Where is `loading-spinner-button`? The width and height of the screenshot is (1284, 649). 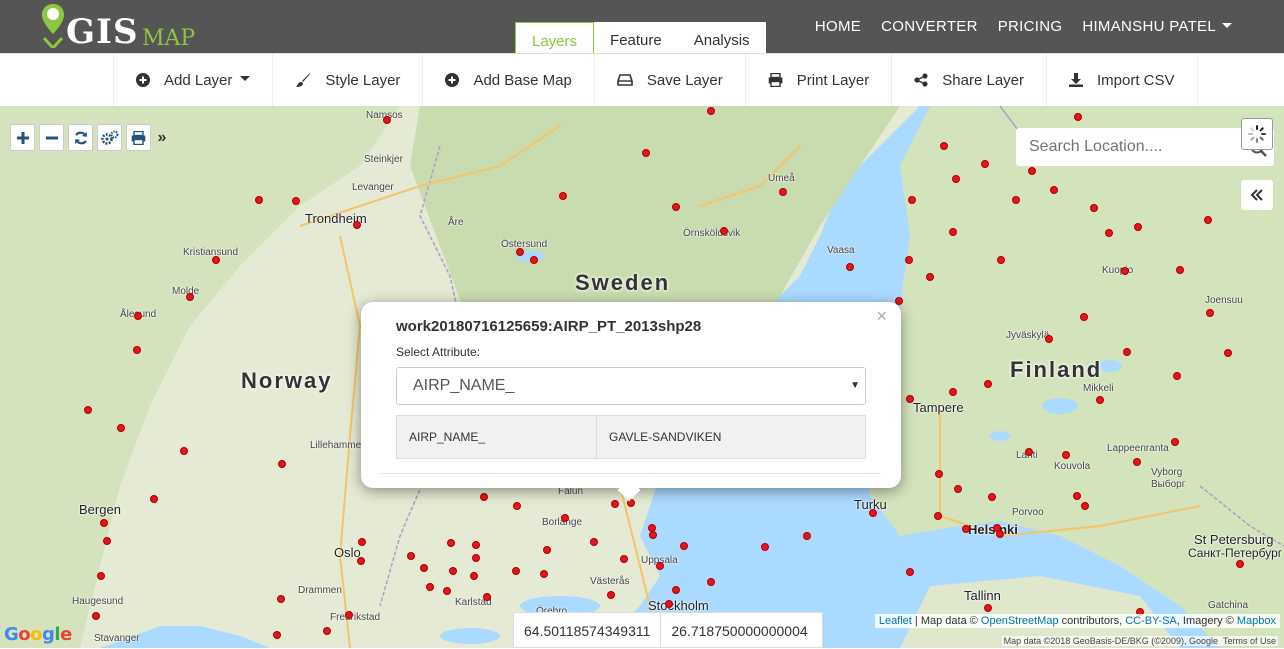 loading-spinner-button is located at coordinates (1257, 134).